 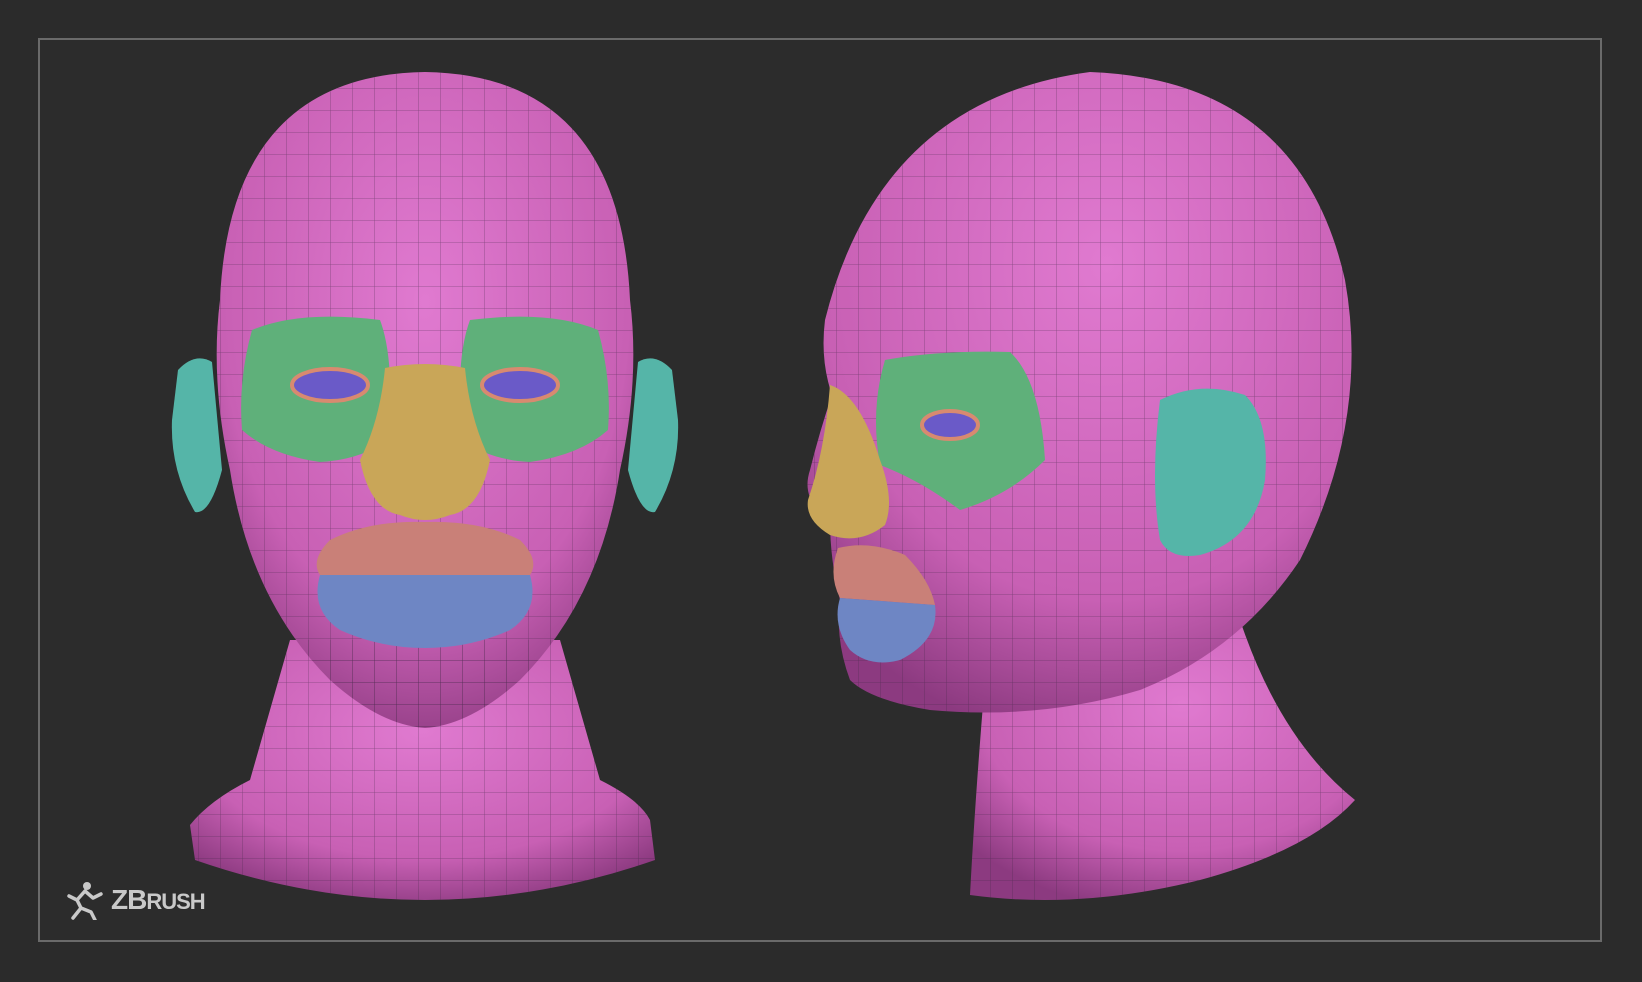 What do you see at coordinates (653, 435) in the screenshot?
I see `front-right-ear` at bounding box center [653, 435].